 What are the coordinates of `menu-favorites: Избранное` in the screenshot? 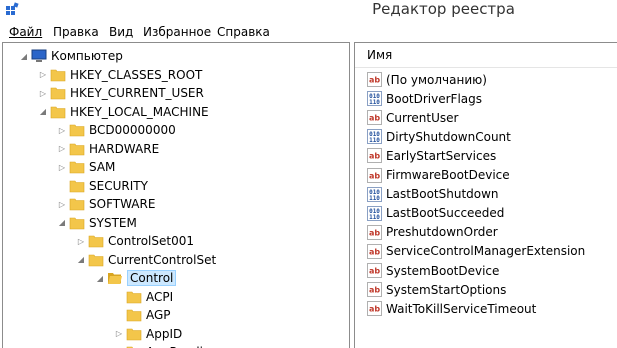 It's located at (177, 32).